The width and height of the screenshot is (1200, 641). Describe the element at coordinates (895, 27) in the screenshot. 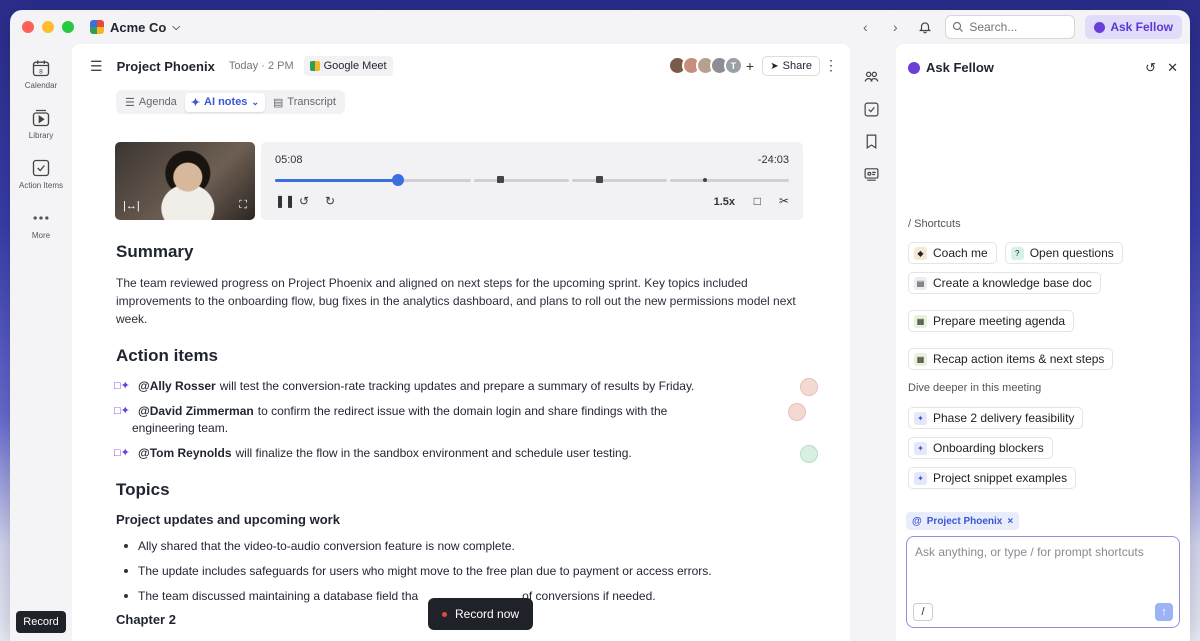

I see `forward-arrow-icon: ›` at that location.